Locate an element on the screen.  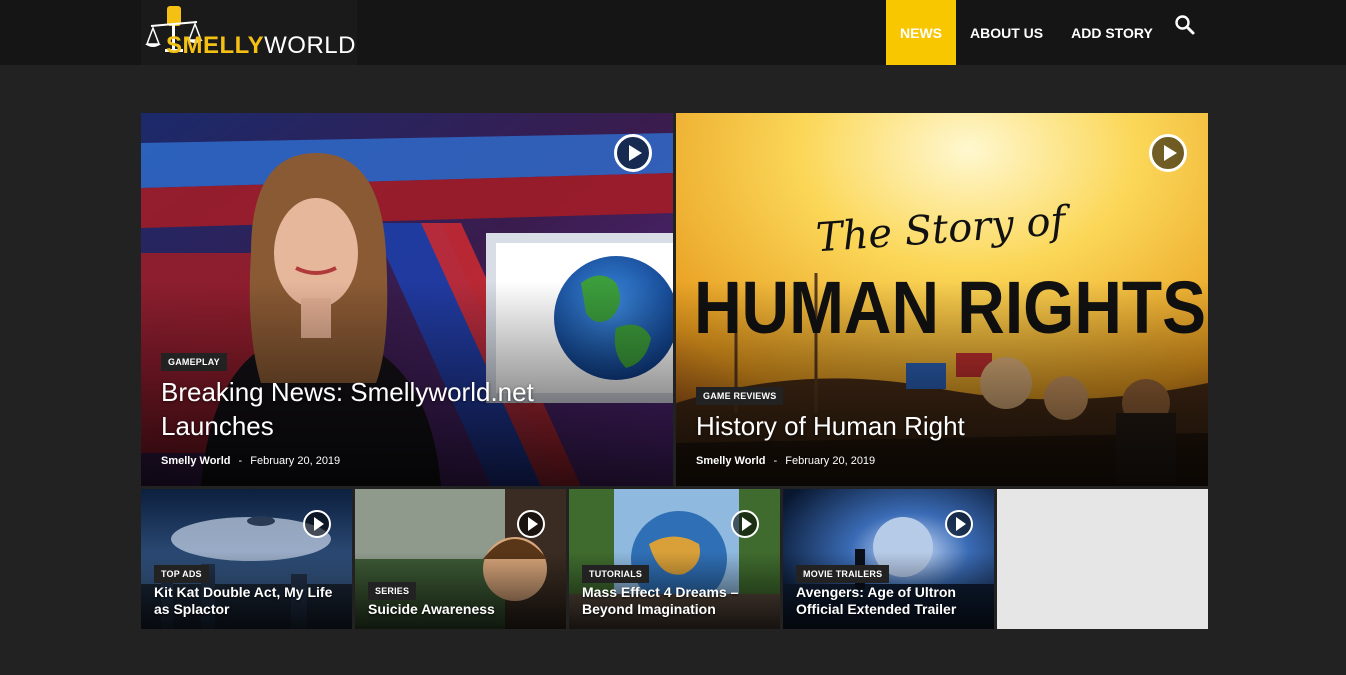
site-logo: SMELLYWORLD is located at coordinates (249, 32).